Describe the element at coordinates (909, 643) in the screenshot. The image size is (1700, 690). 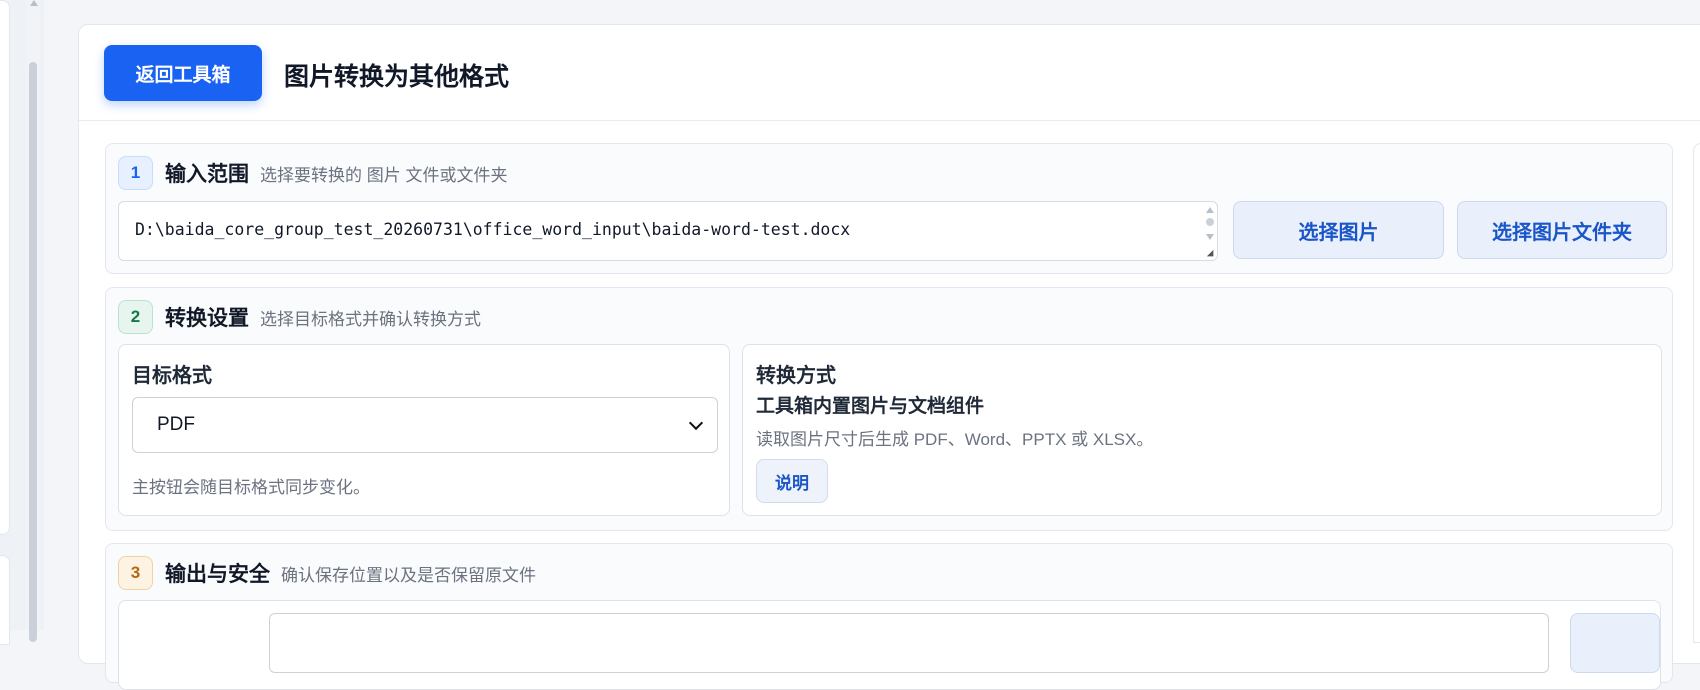
I see `output-path-field` at that location.